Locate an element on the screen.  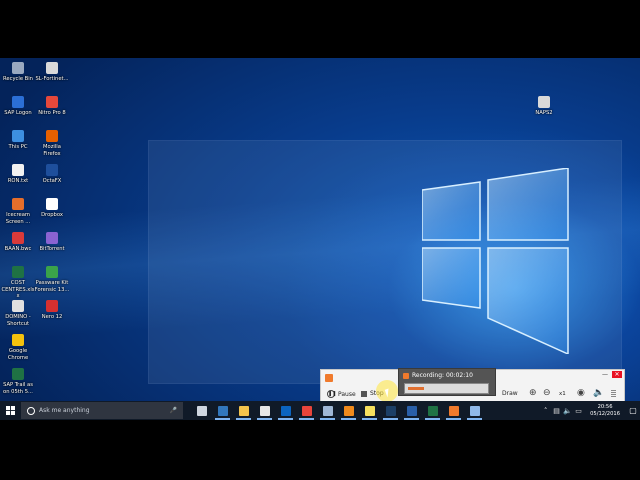
taskbar-app-excel is located at coordinates (432, 410).